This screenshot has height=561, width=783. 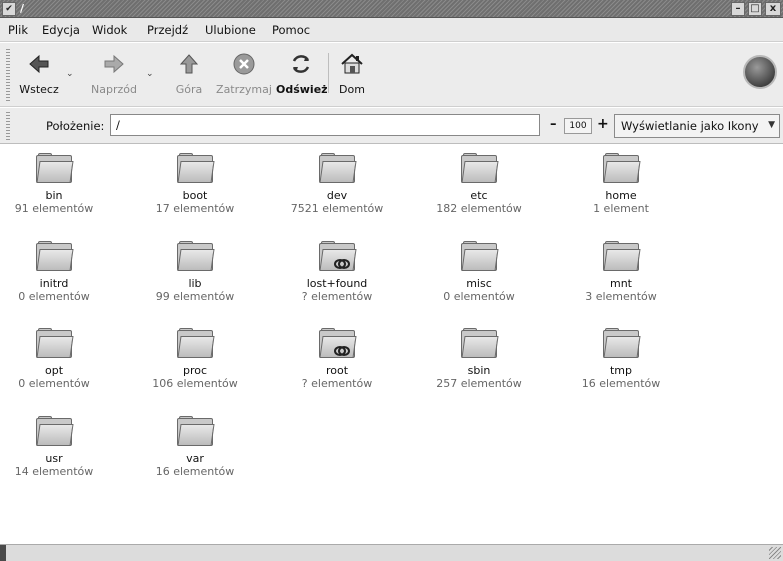 What do you see at coordinates (603, 124) in the screenshot?
I see `zoom-in-button: +` at bounding box center [603, 124].